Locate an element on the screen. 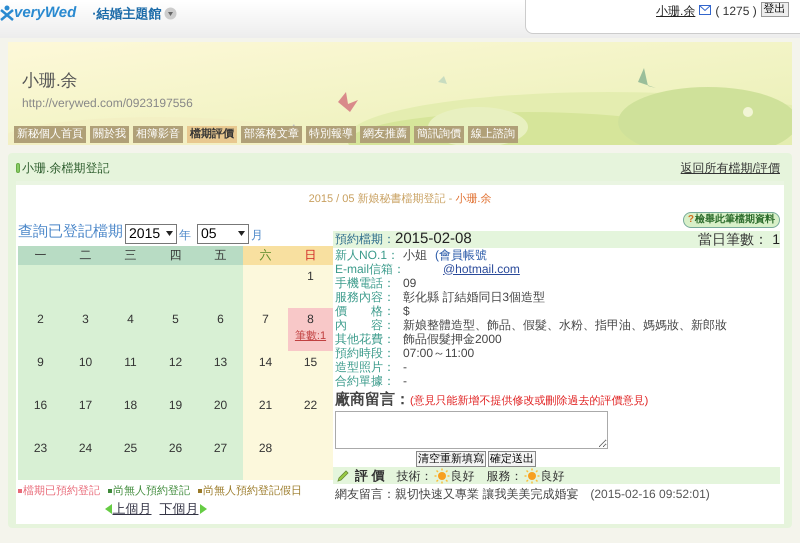 This screenshot has height=543, width=800. query-label: 查詢已登記檔期 is located at coordinates (70, 232).